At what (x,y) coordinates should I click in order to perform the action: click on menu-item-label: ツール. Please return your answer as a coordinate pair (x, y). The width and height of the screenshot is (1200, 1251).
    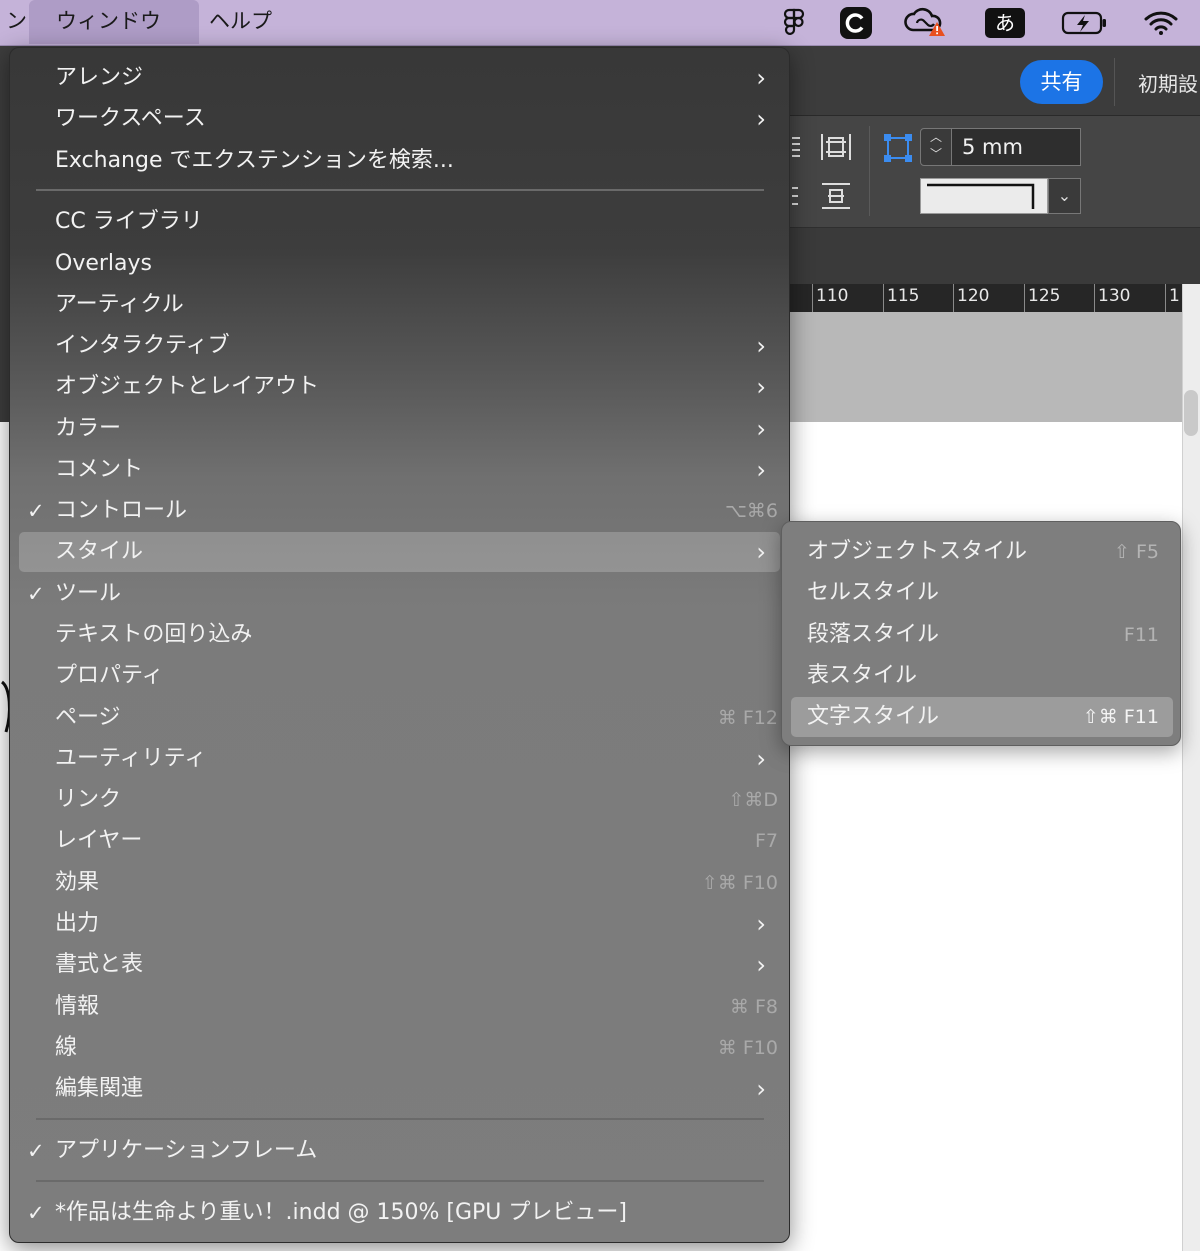
    Looking at the image, I should click on (88, 593).